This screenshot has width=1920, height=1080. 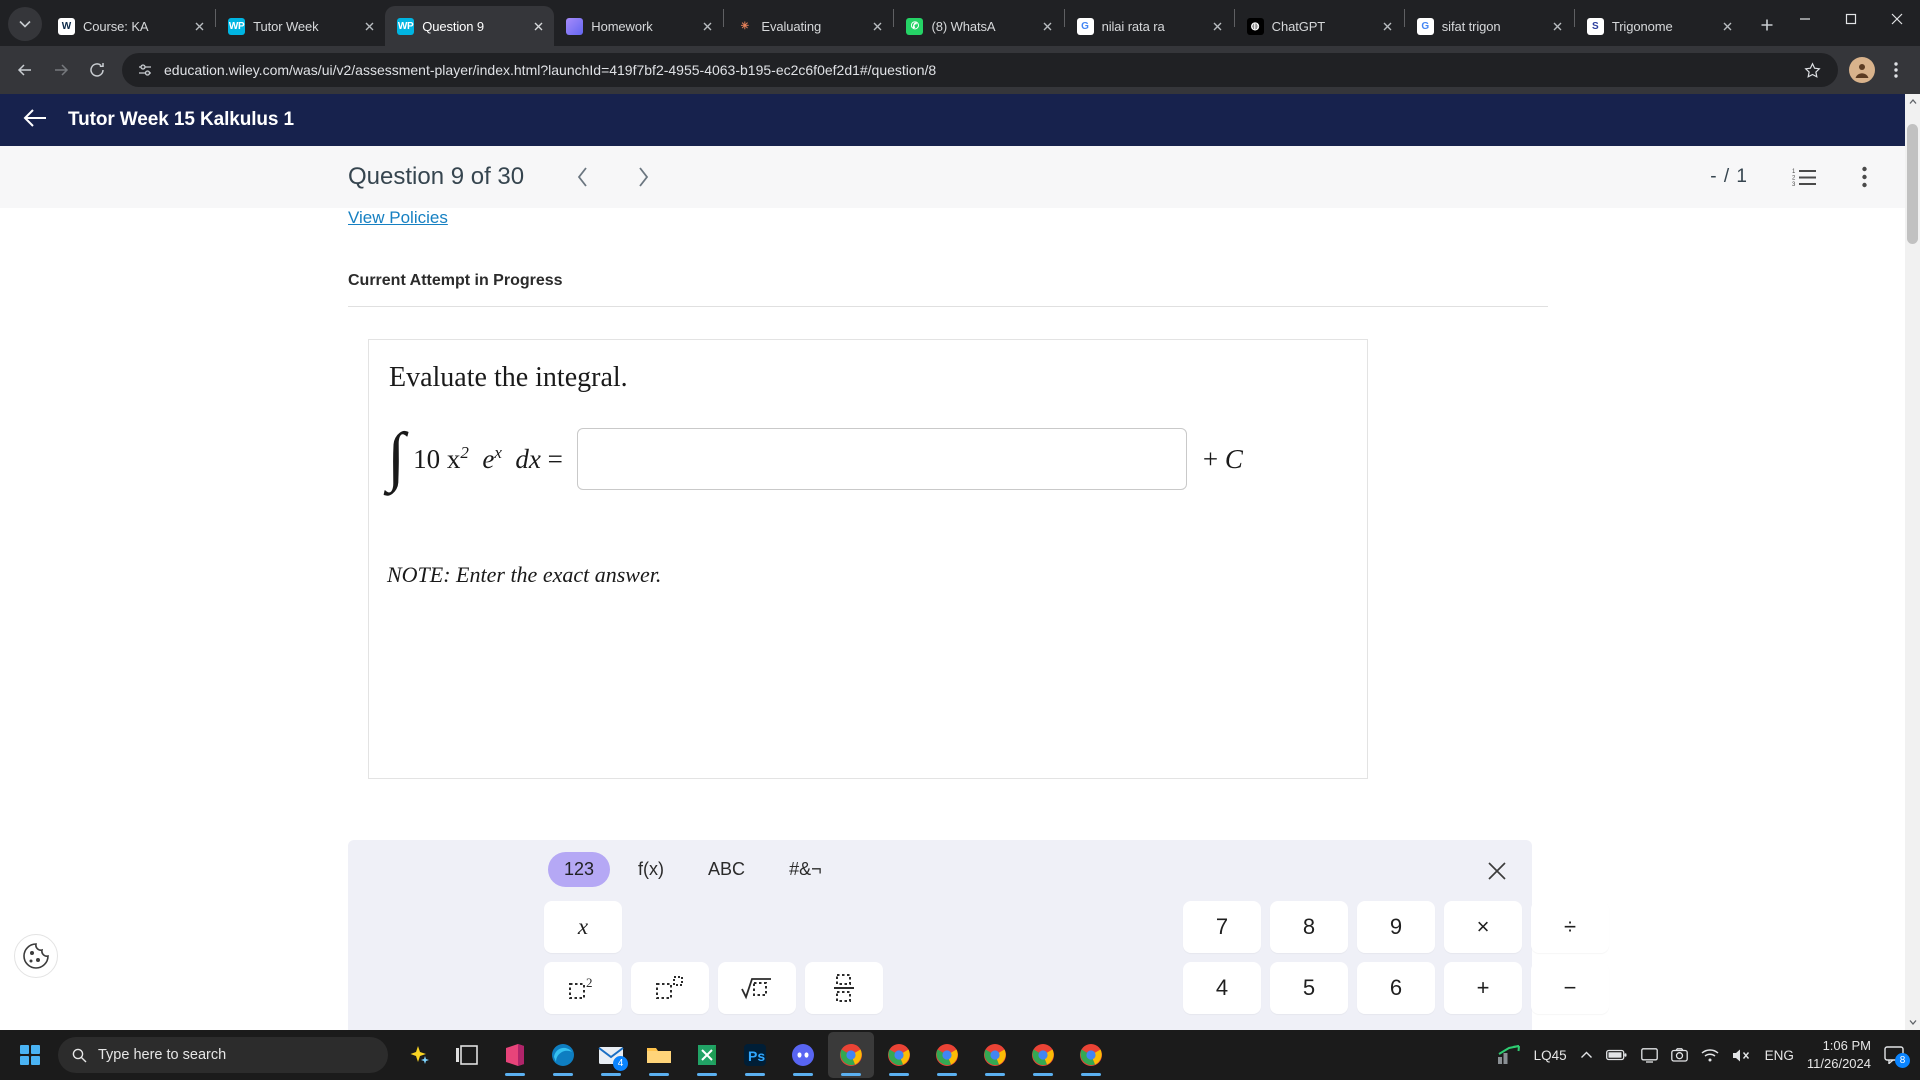 I want to click on browser-tab: ◍ ChatGPT, so click(x=1319, y=26).